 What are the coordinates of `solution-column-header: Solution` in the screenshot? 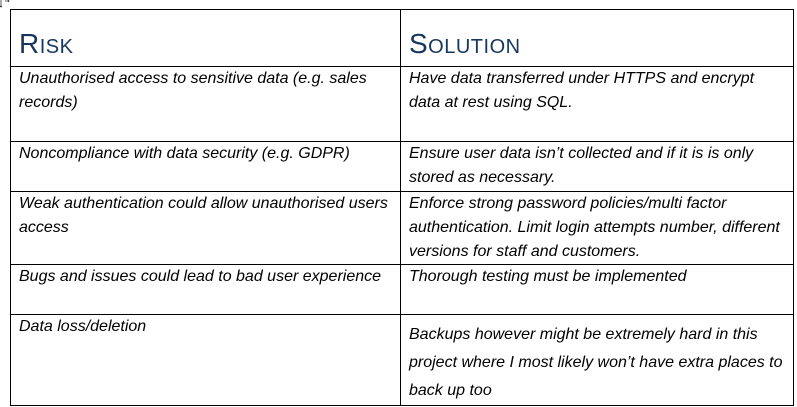 It's located at (597, 38).